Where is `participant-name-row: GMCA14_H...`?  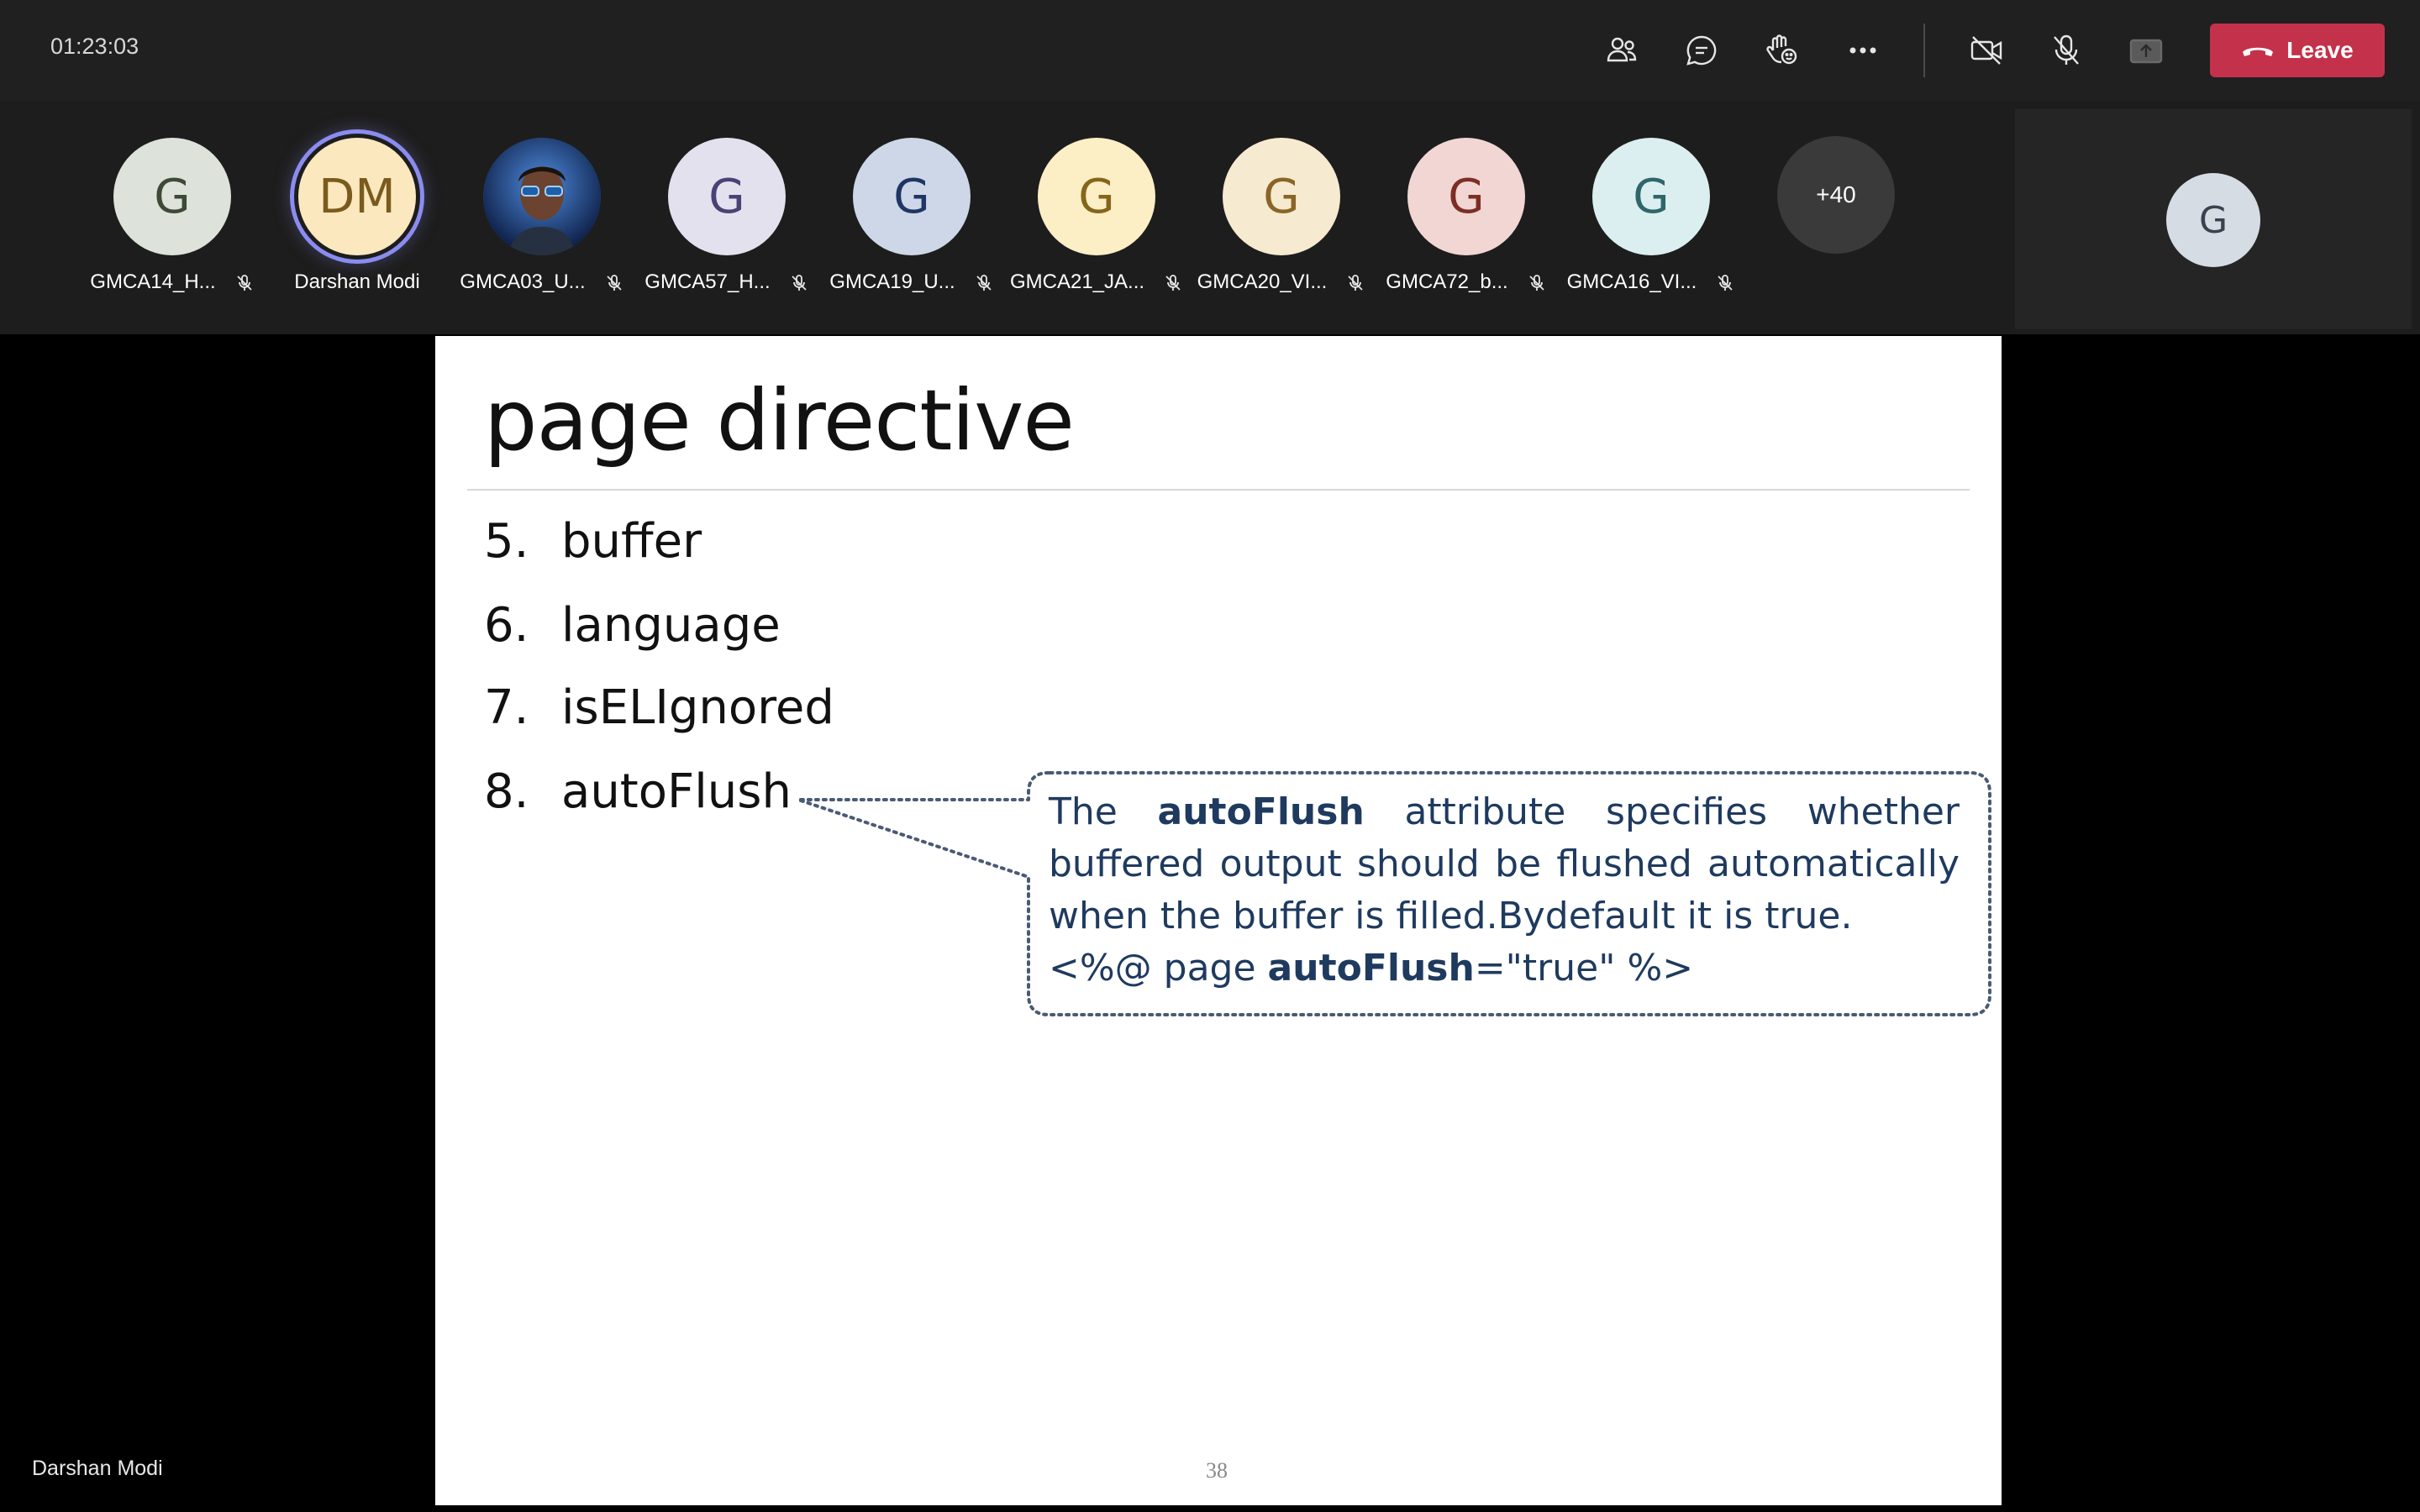 participant-name-row: GMCA14_H... is located at coordinates (172, 282).